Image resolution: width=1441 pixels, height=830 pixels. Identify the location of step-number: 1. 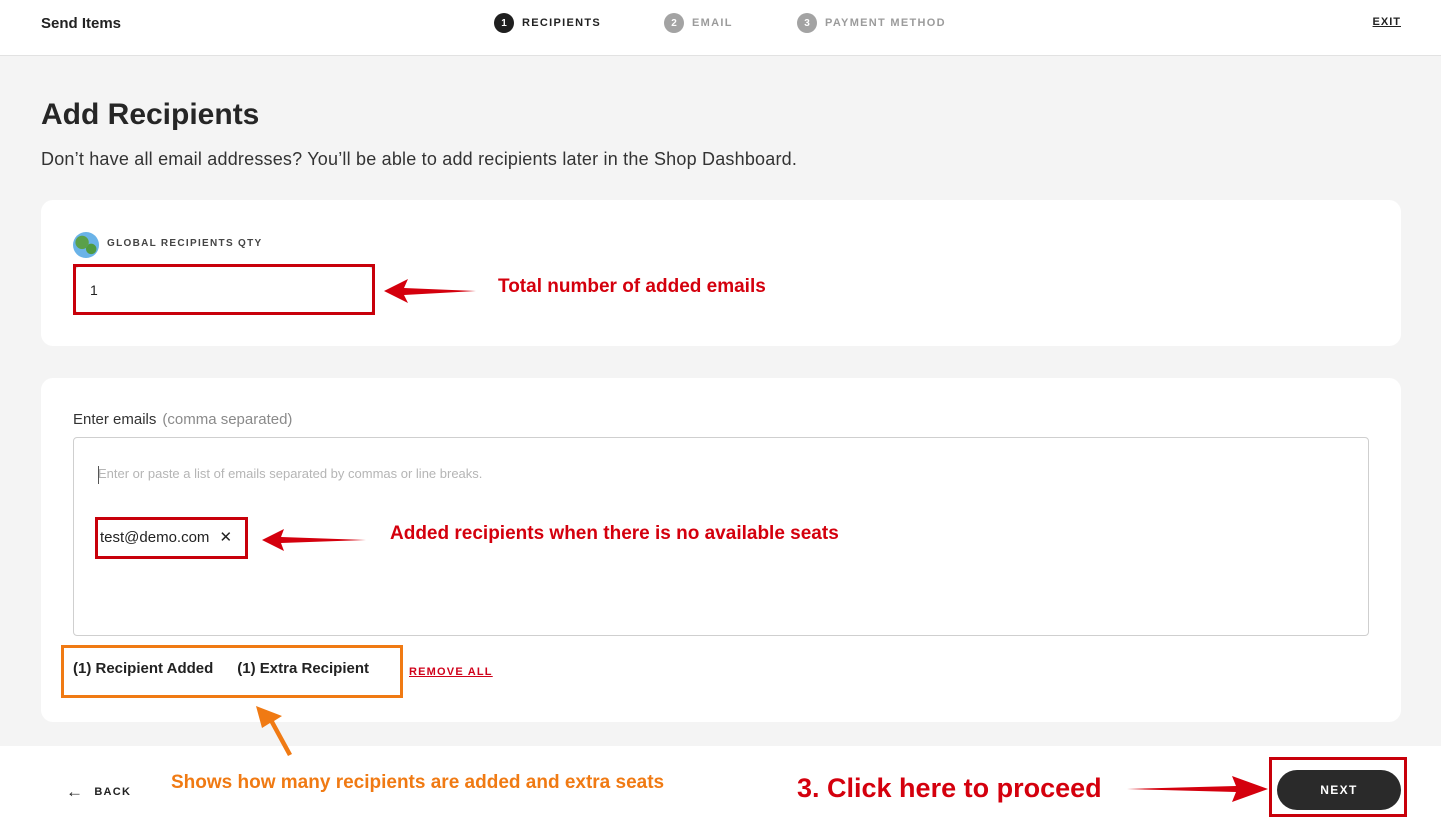
(504, 23).